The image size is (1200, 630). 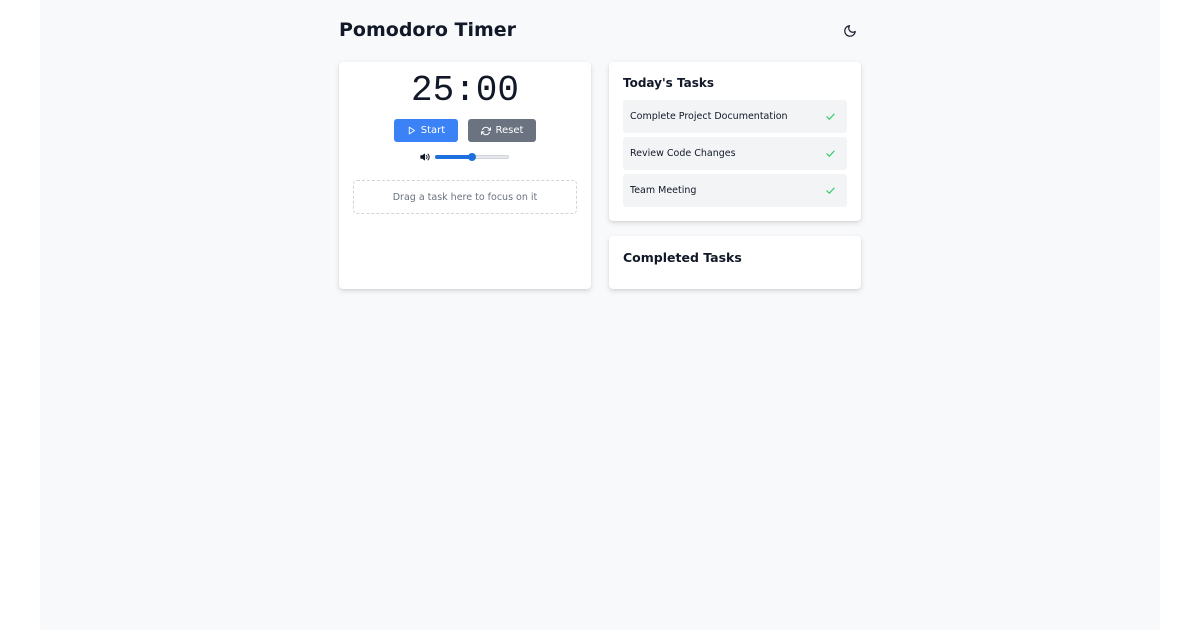 I want to click on volume-control, so click(x=464, y=157).